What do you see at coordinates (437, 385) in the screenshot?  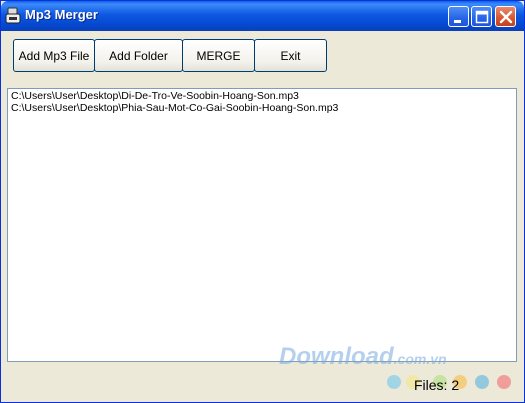 I see `files-count-label: Files: 2` at bounding box center [437, 385].